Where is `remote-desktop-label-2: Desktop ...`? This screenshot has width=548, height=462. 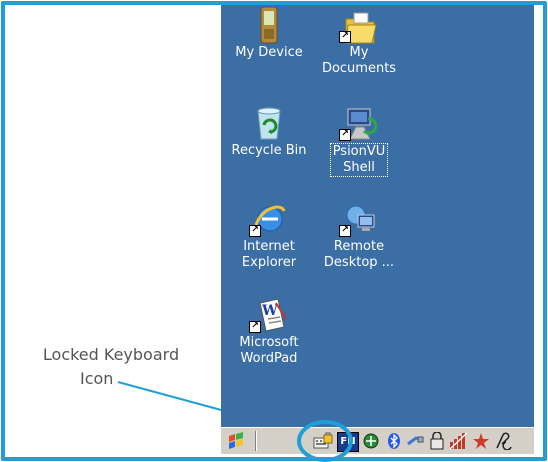 remote-desktop-label-2: Desktop ... is located at coordinates (359, 262).